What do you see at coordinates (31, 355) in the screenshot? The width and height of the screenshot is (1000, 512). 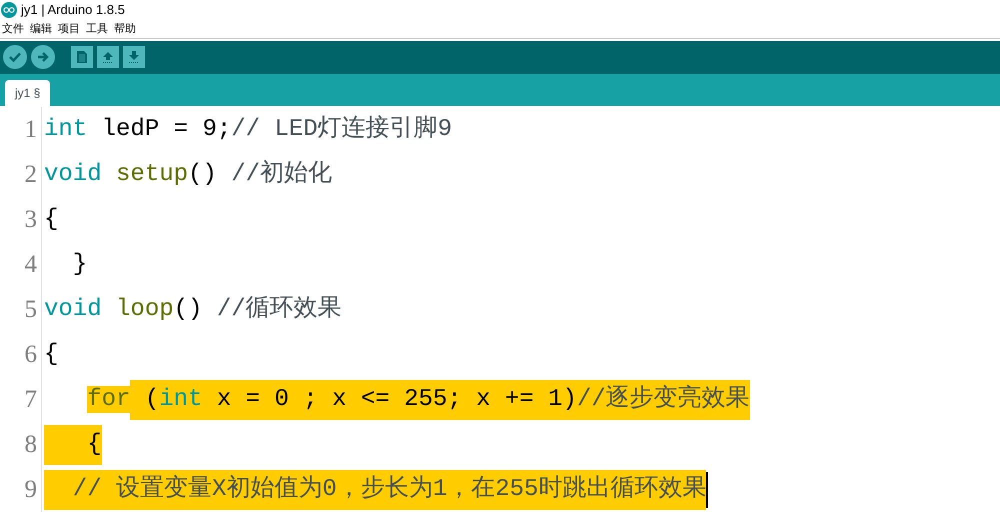 I see `line-number: 6` at bounding box center [31, 355].